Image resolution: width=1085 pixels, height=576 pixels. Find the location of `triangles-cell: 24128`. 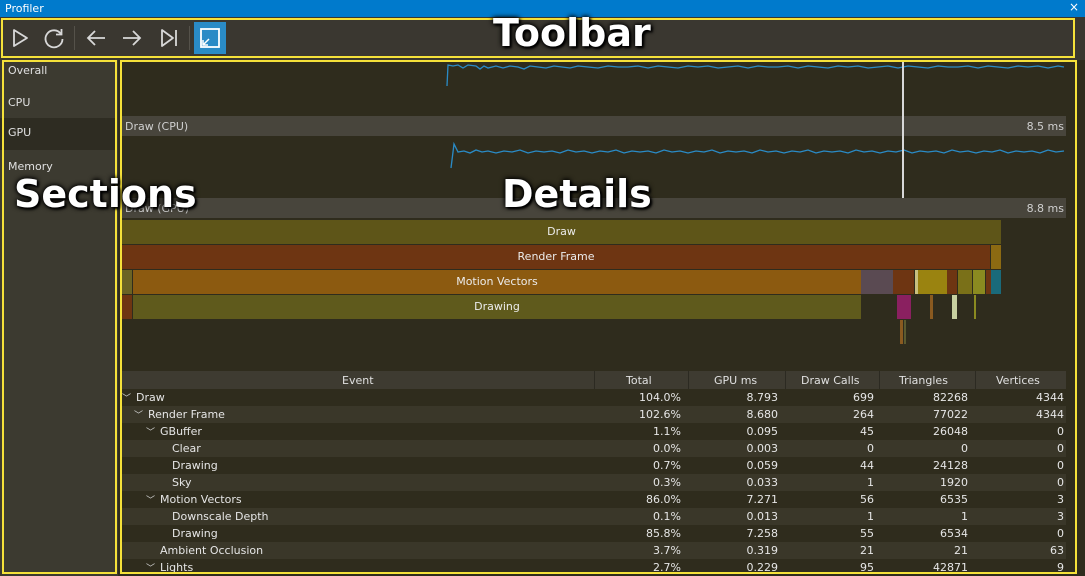

triangles-cell: 24128 is located at coordinates (950, 465).